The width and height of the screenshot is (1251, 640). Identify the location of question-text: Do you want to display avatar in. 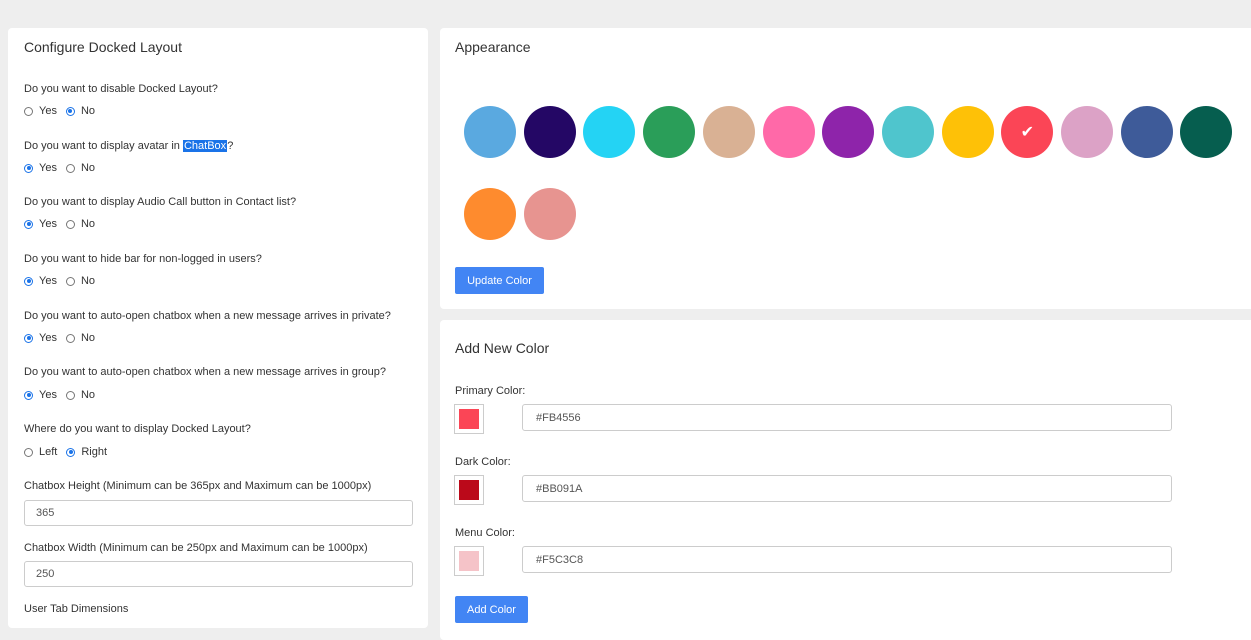
(103, 146).